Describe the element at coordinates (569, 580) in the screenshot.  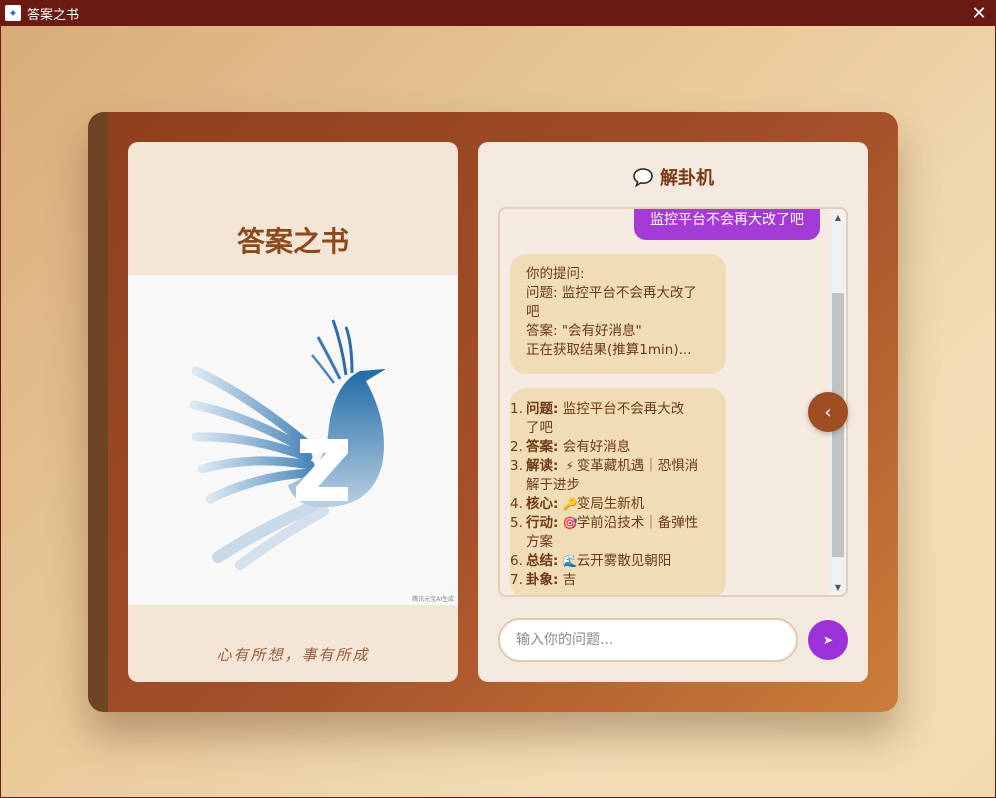
I see `result-item-text: 吉` at that location.